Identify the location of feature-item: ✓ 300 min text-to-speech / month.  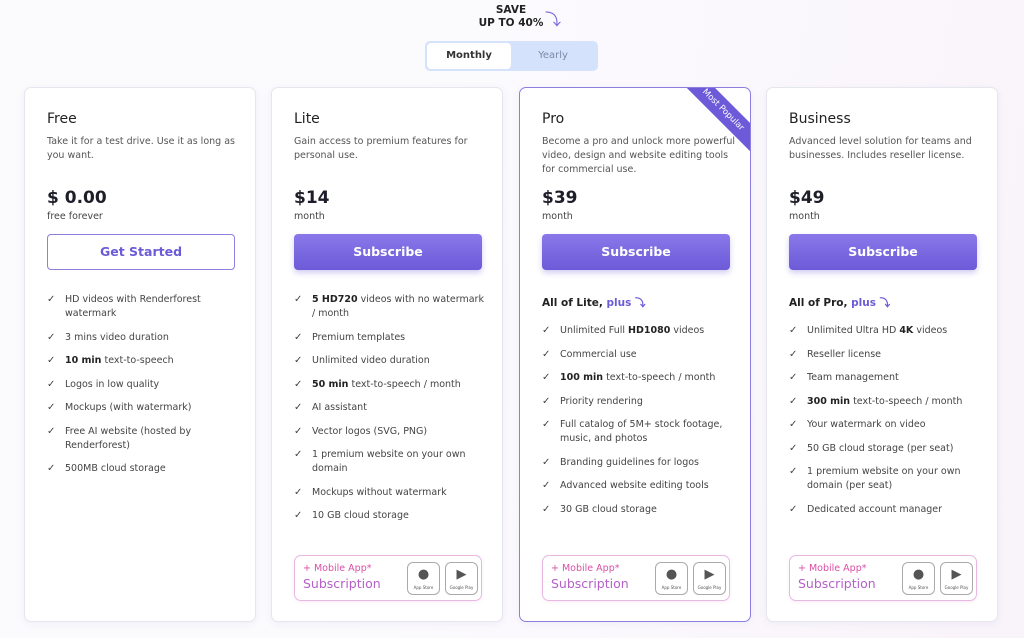
(886, 402).